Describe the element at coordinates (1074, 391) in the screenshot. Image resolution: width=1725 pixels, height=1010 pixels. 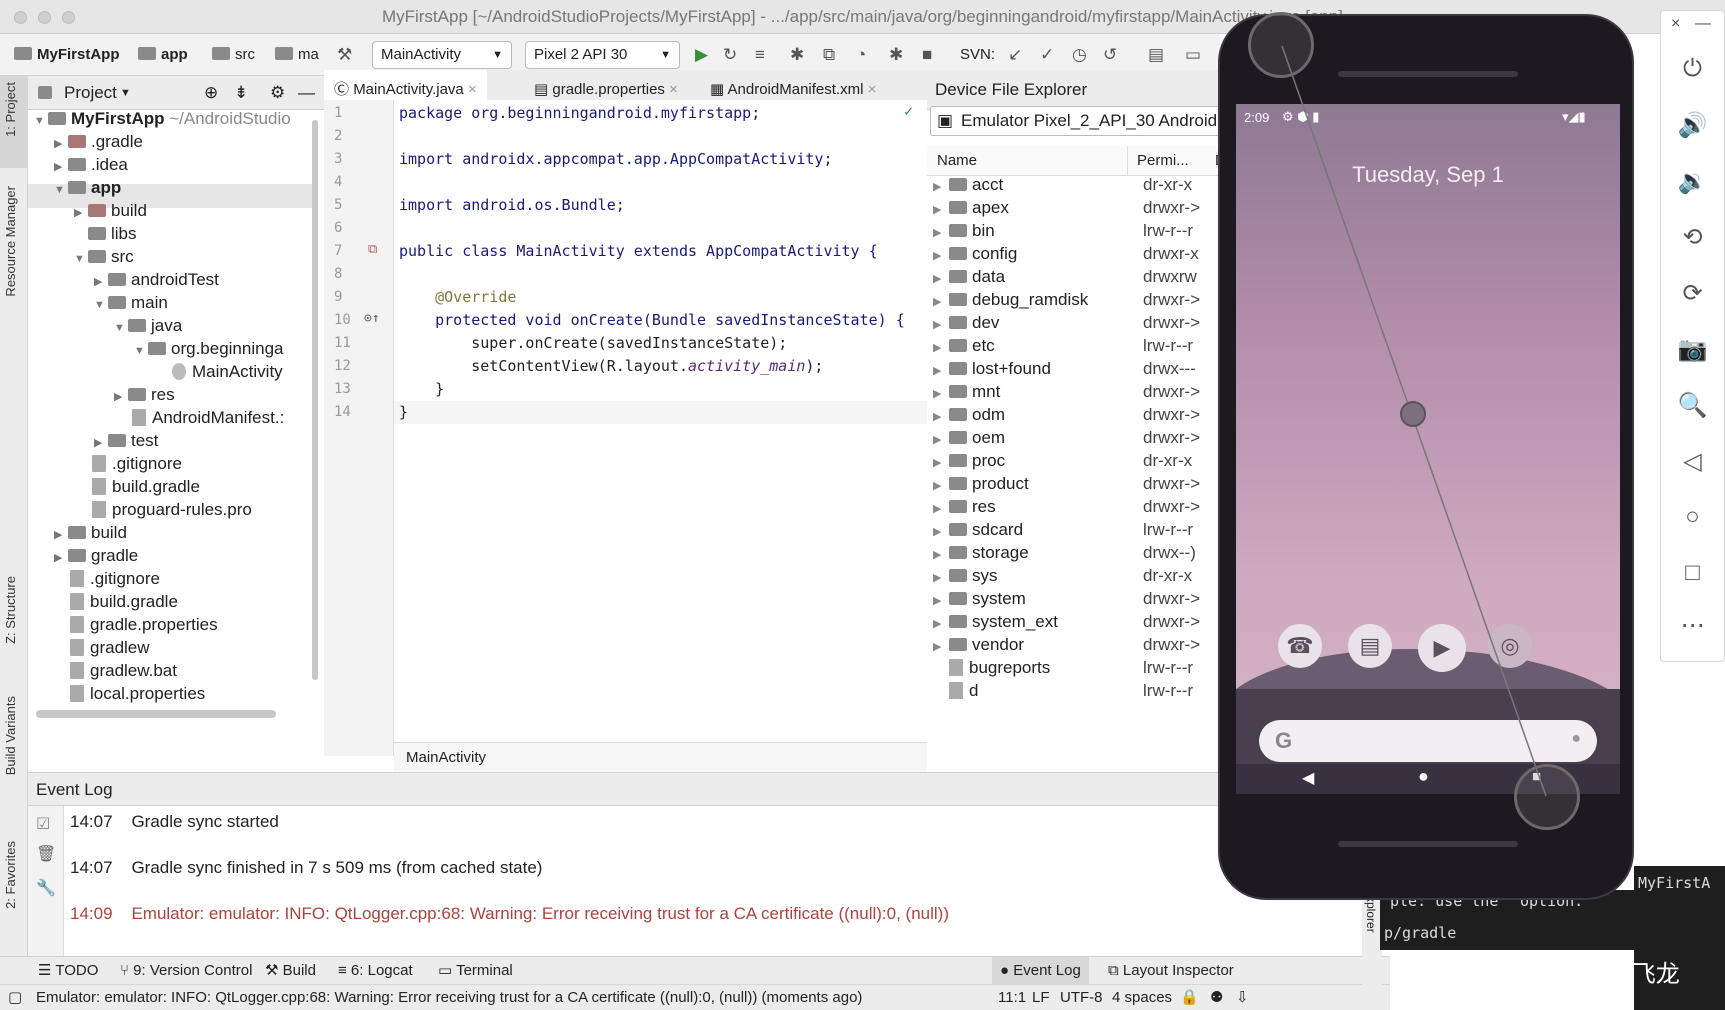
I see `file-row: ▶ mnt drwxr->` at that location.